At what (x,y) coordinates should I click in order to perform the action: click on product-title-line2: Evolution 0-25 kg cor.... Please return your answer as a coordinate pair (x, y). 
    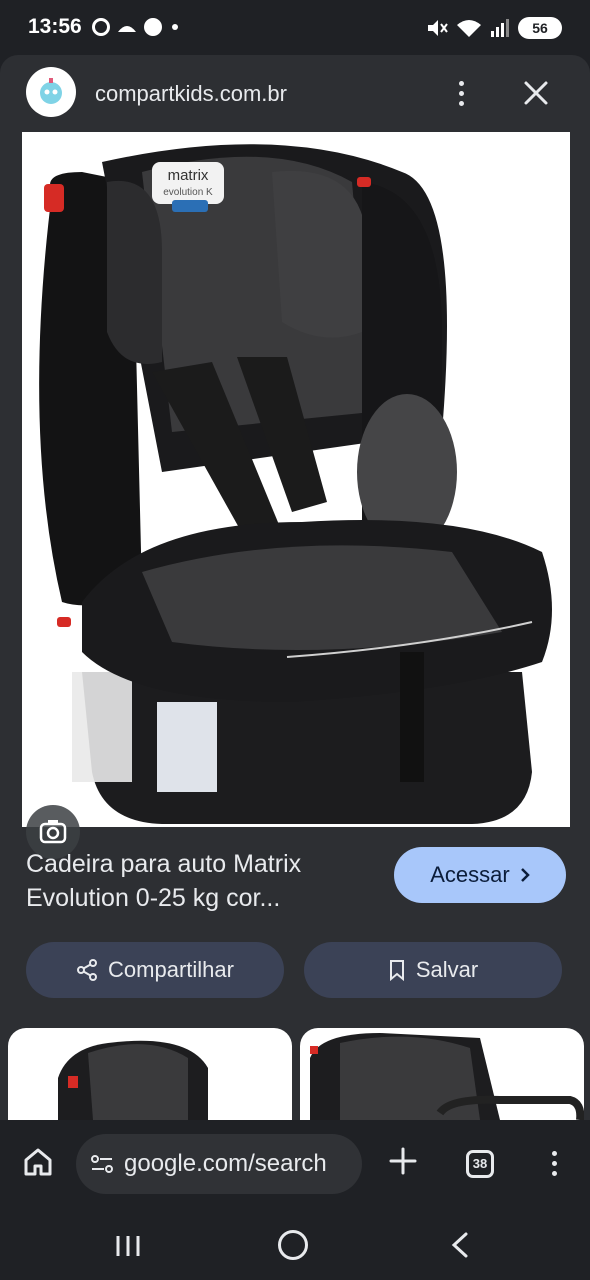
    Looking at the image, I should click on (153, 898).